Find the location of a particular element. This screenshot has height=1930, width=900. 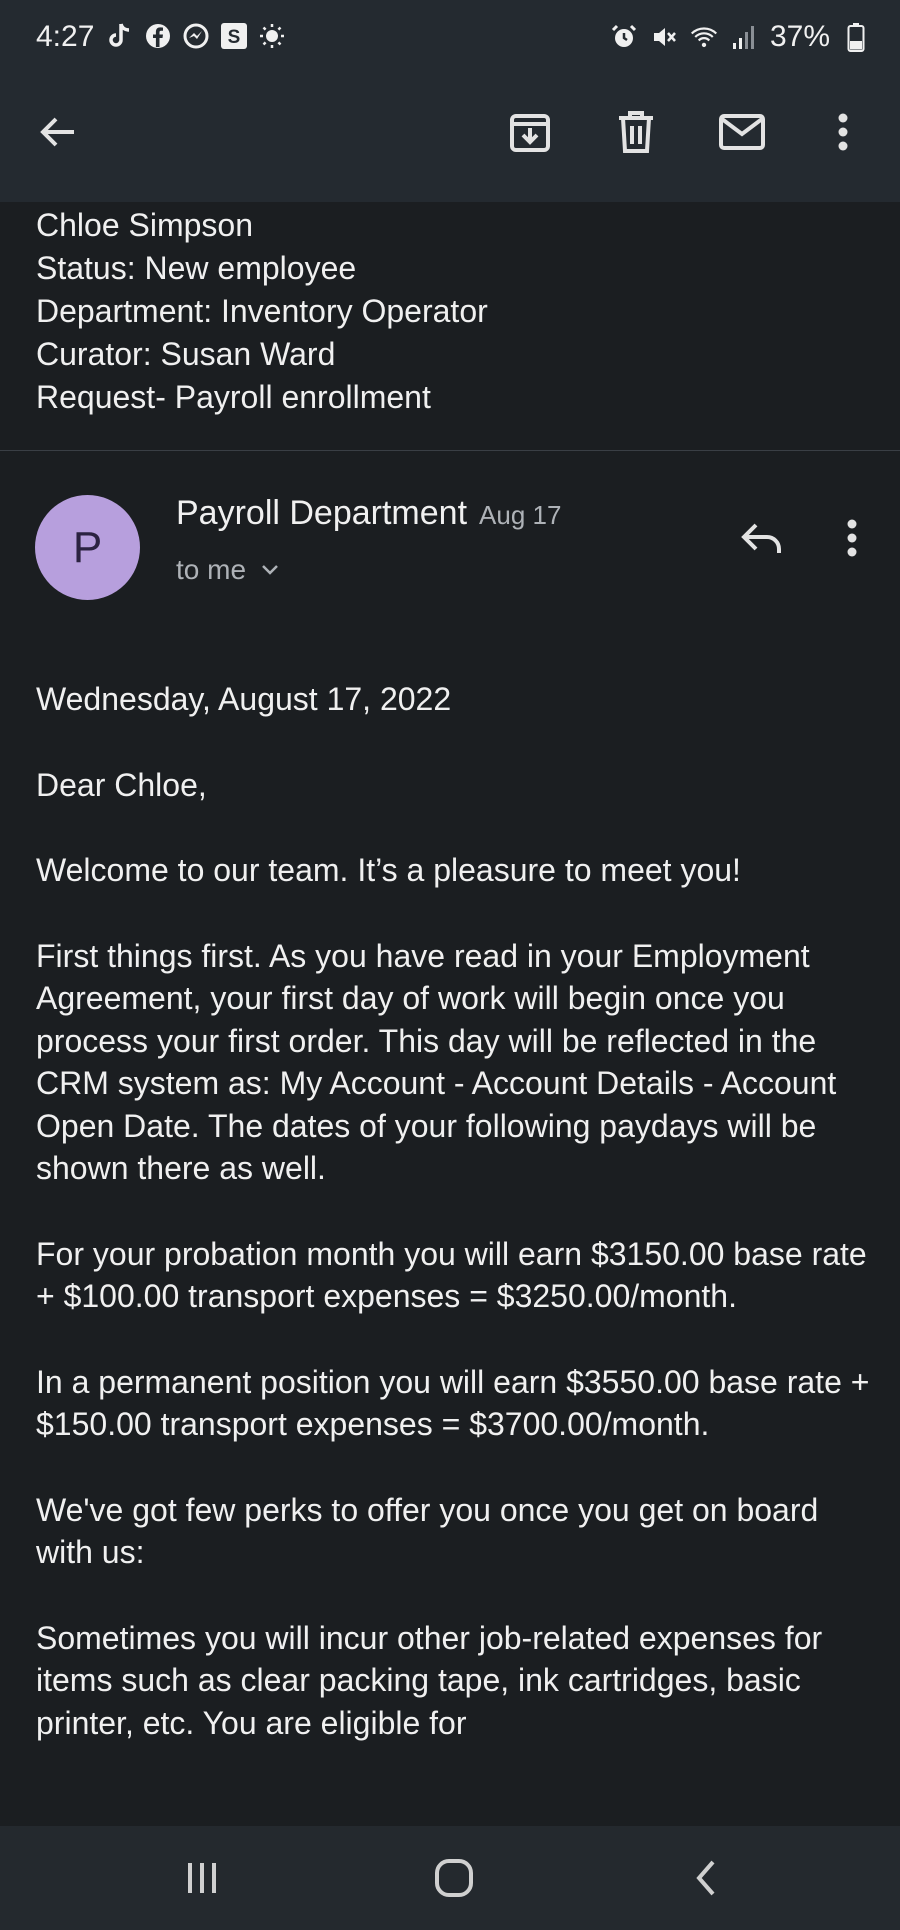

status-time: 4:27 is located at coordinates (65, 36).